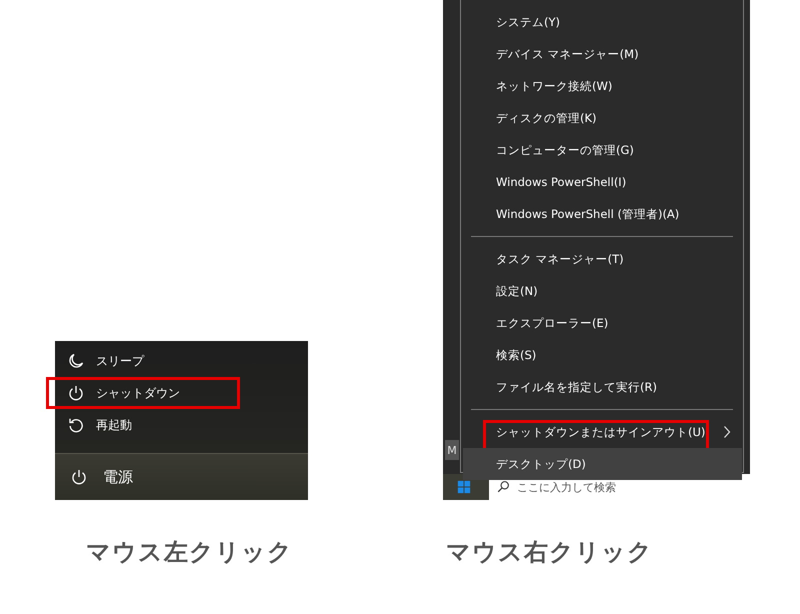  I want to click on menu-item: ディスクの管理(K), so click(602, 118).